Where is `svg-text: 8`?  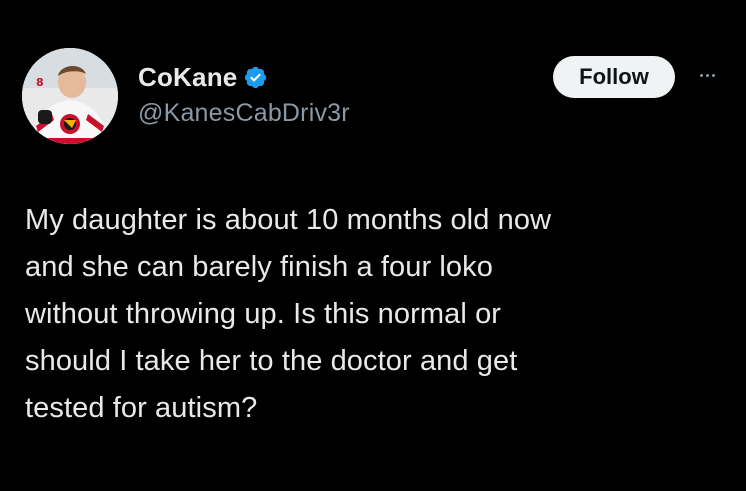
svg-text: 8 is located at coordinates (40, 82).